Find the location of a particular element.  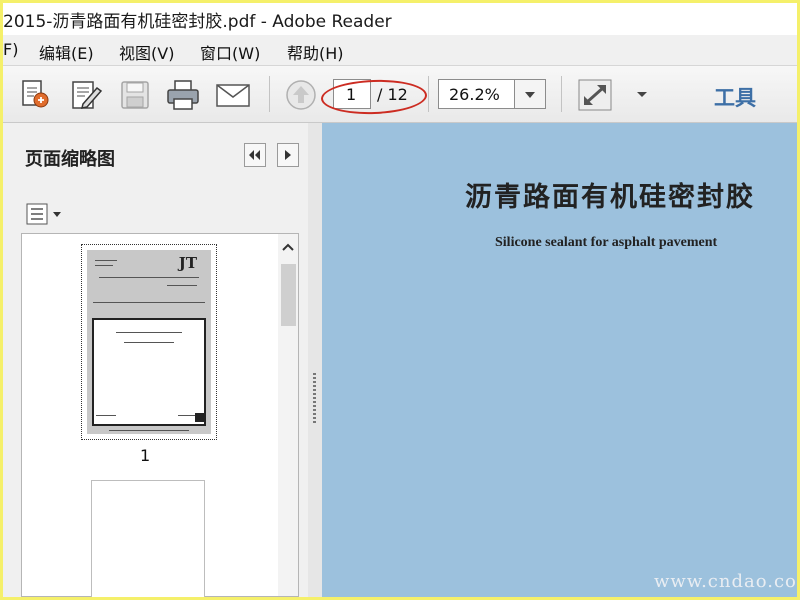

page-thumbnail-1: JT is located at coordinates (149, 342).